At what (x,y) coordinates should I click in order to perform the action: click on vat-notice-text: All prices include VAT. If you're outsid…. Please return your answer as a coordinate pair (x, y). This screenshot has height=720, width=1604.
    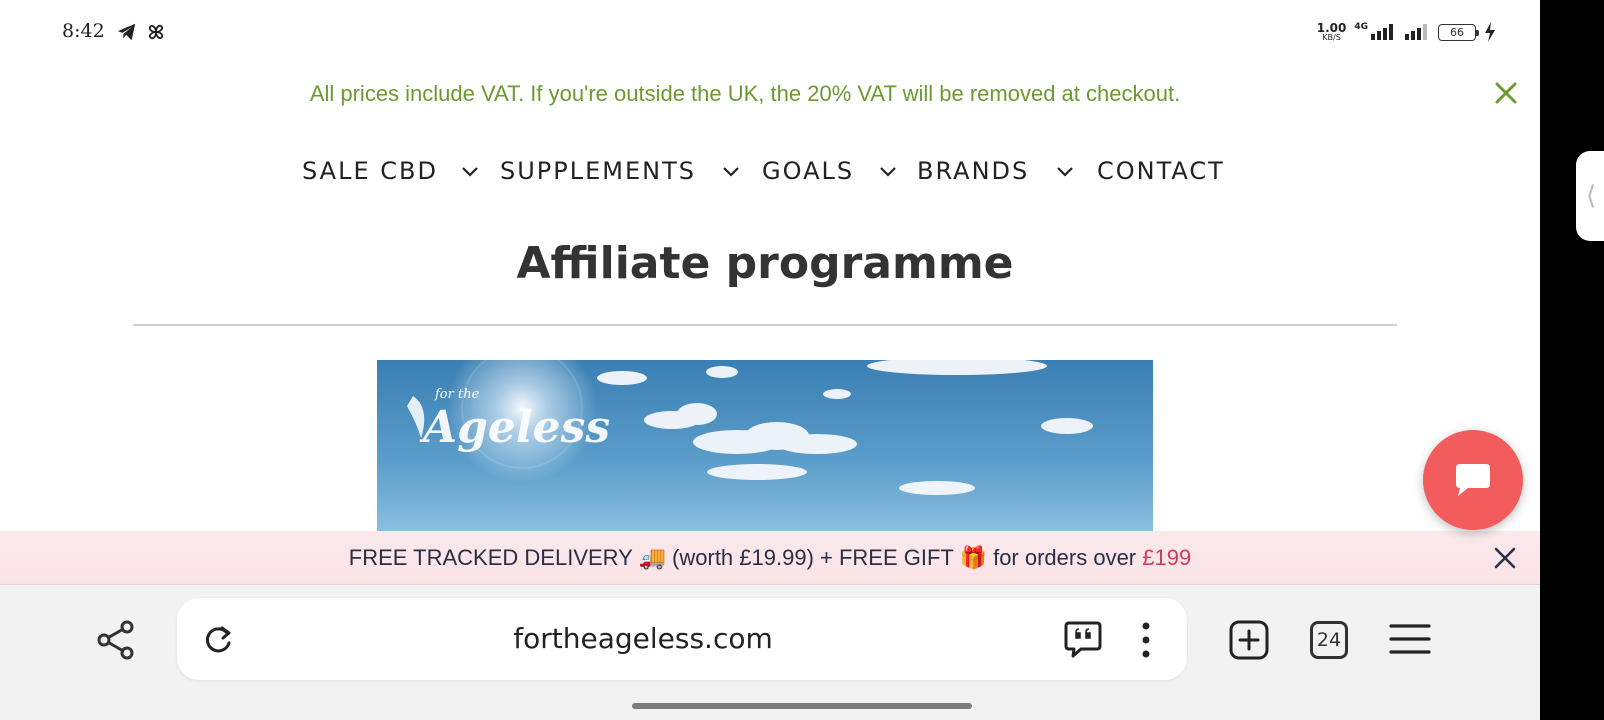
    Looking at the image, I should click on (745, 93).